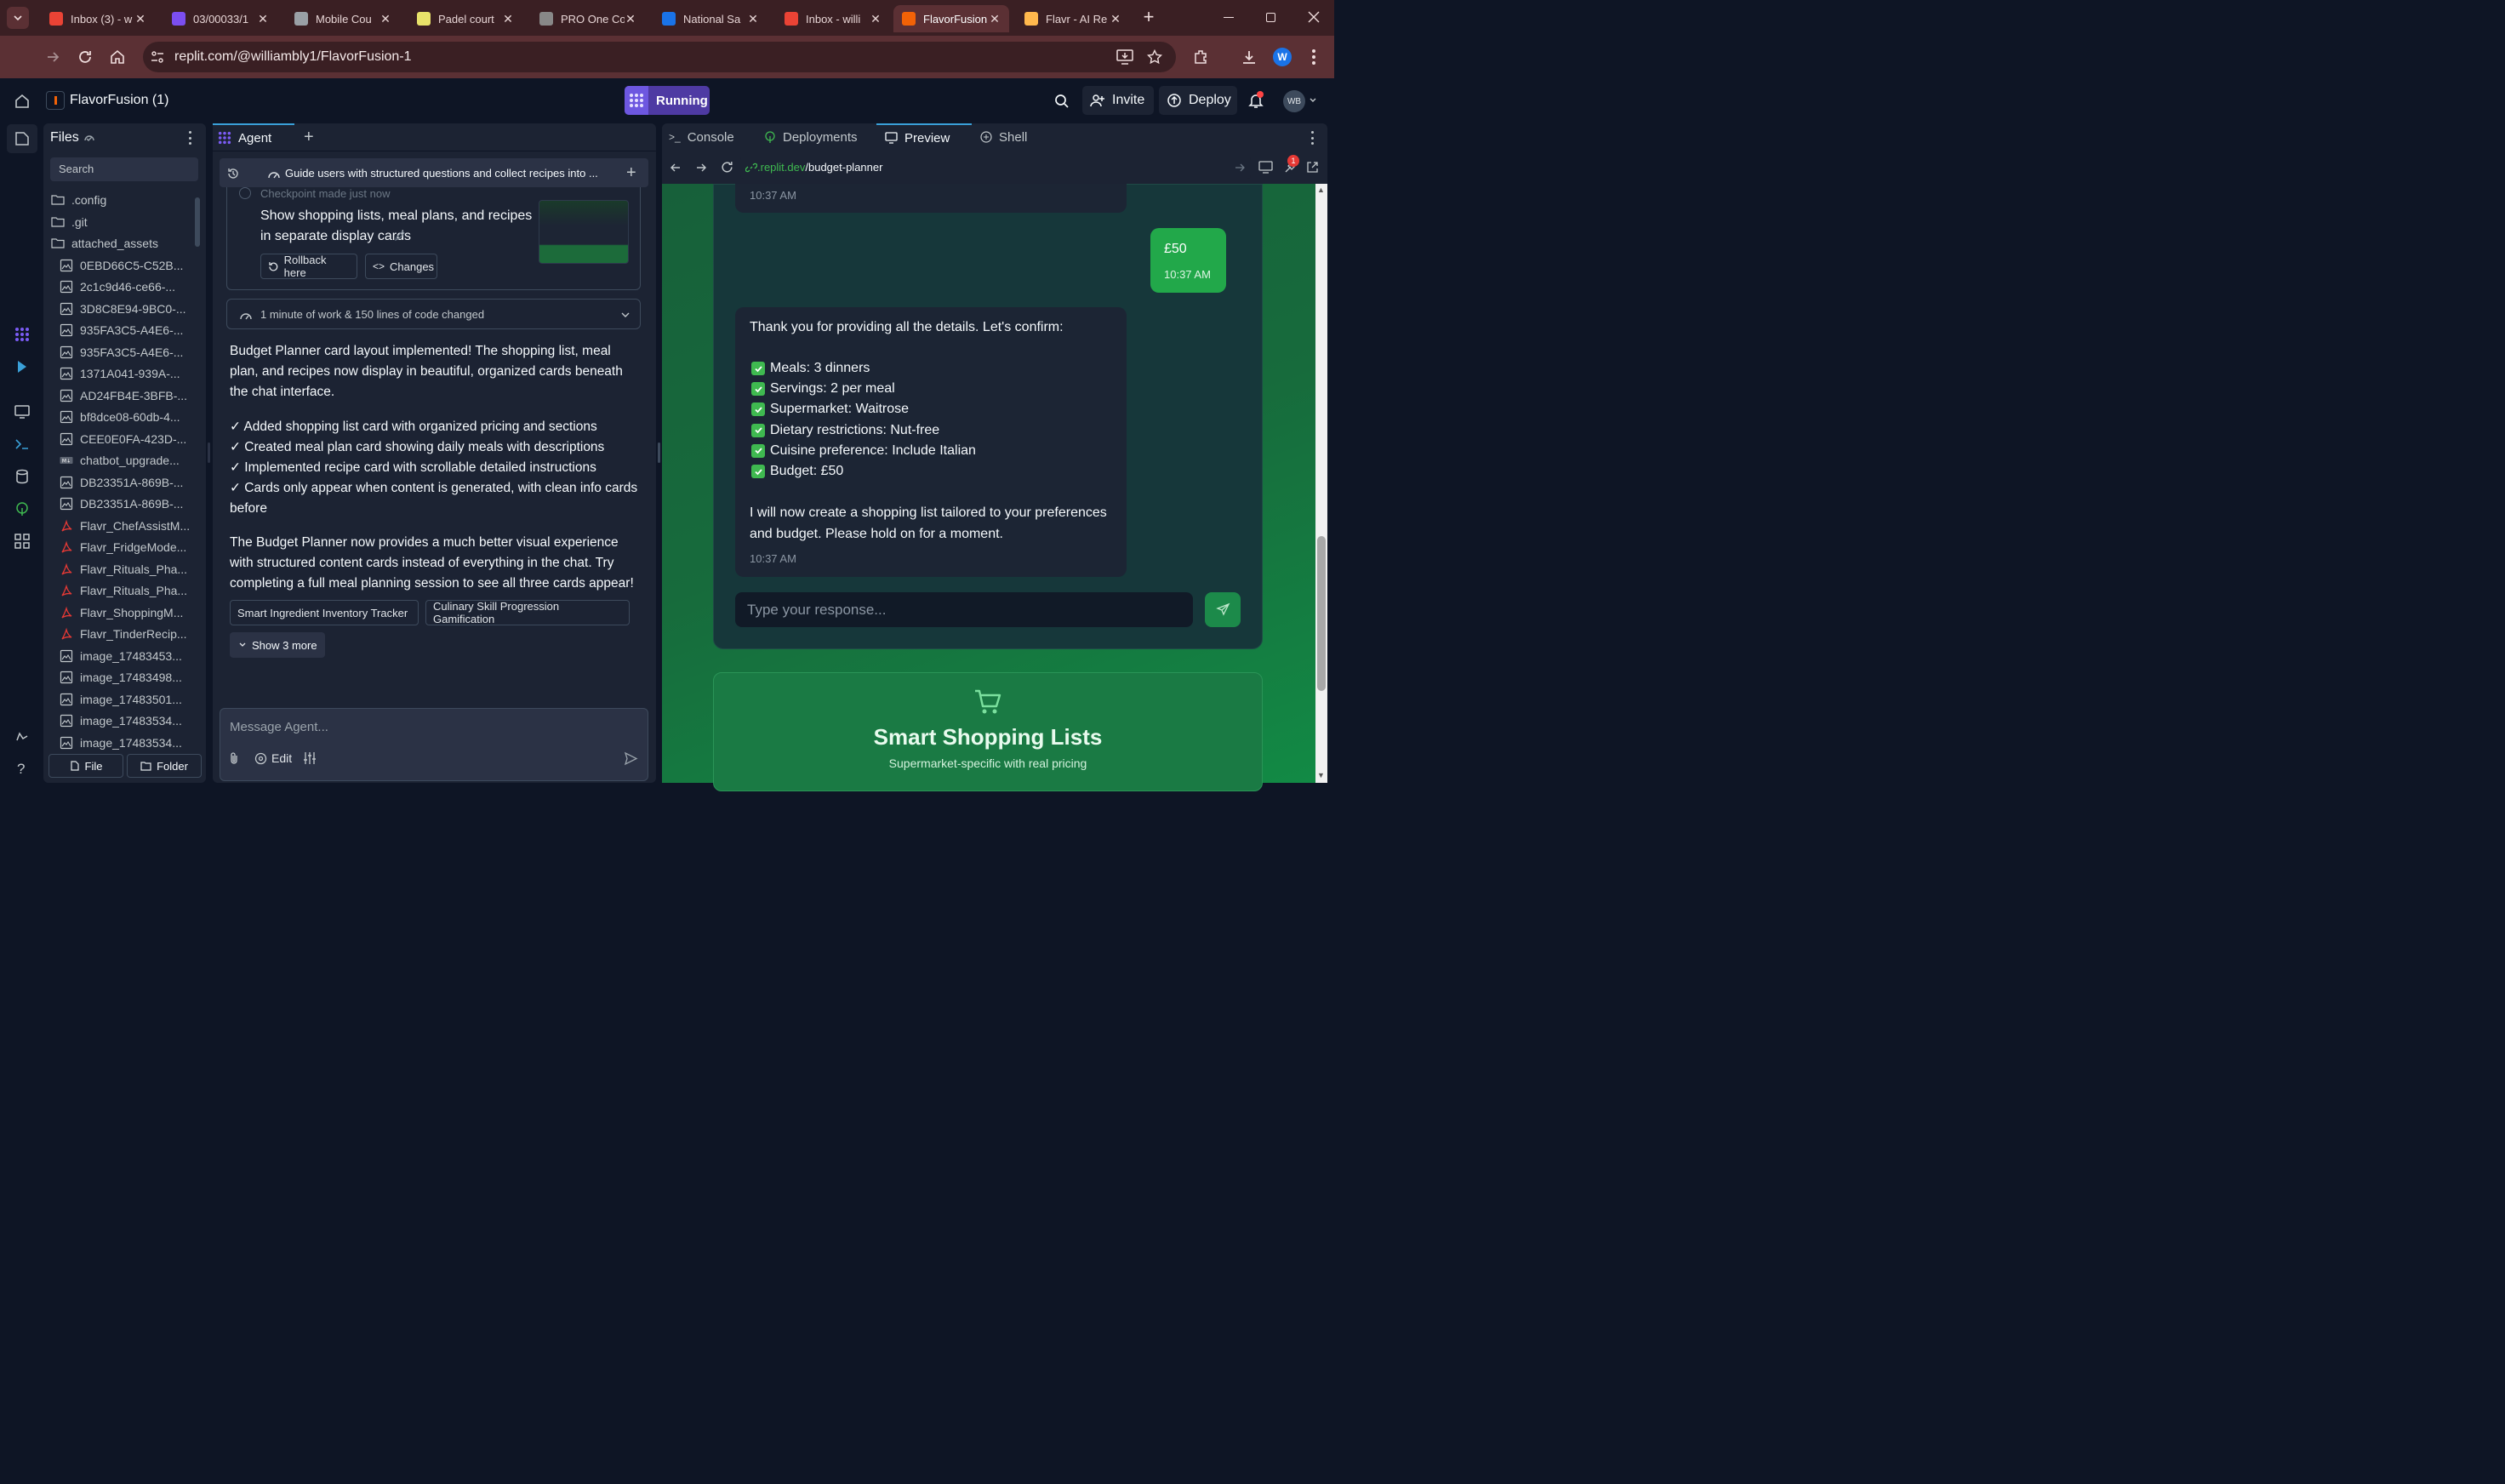 The width and height of the screenshot is (2505, 1484). What do you see at coordinates (78, 200) in the screenshot?
I see `file-tree-item: .config` at bounding box center [78, 200].